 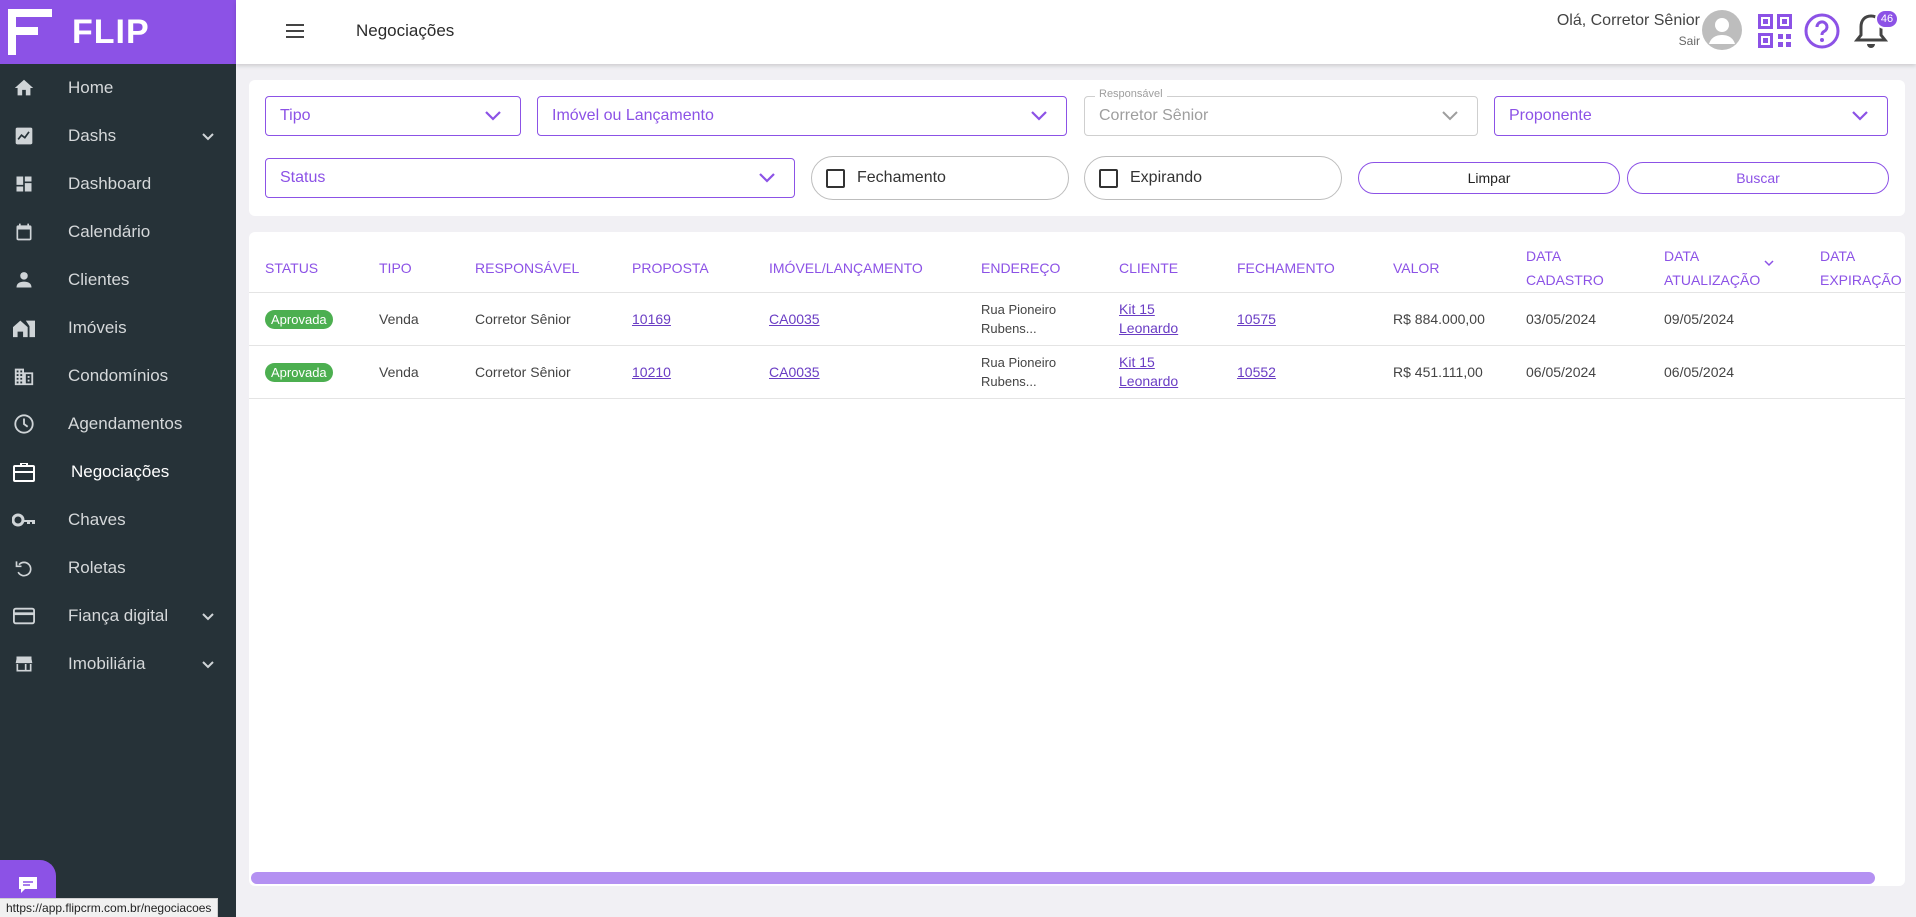 I want to click on avatar, so click(x=1722, y=30).